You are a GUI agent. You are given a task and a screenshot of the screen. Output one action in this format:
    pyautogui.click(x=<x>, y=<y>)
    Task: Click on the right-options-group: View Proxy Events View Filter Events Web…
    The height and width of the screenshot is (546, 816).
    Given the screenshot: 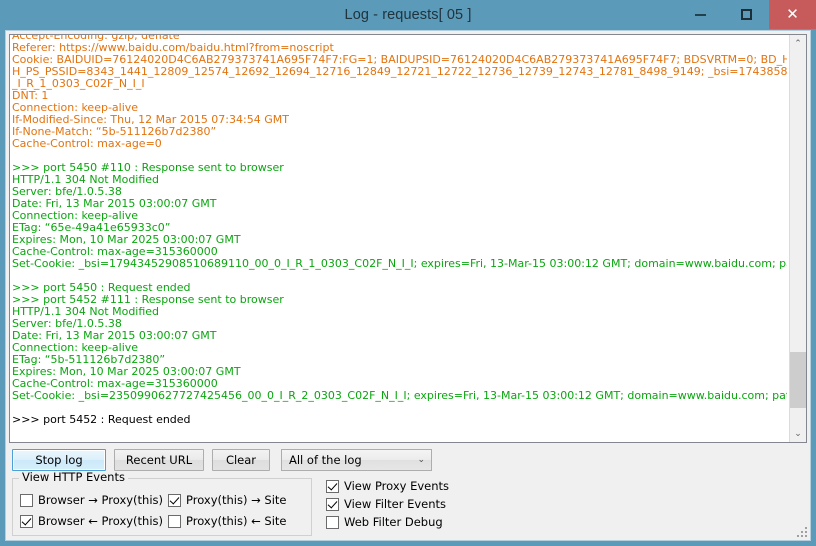 What is the action you would take?
    pyautogui.click(x=387, y=507)
    